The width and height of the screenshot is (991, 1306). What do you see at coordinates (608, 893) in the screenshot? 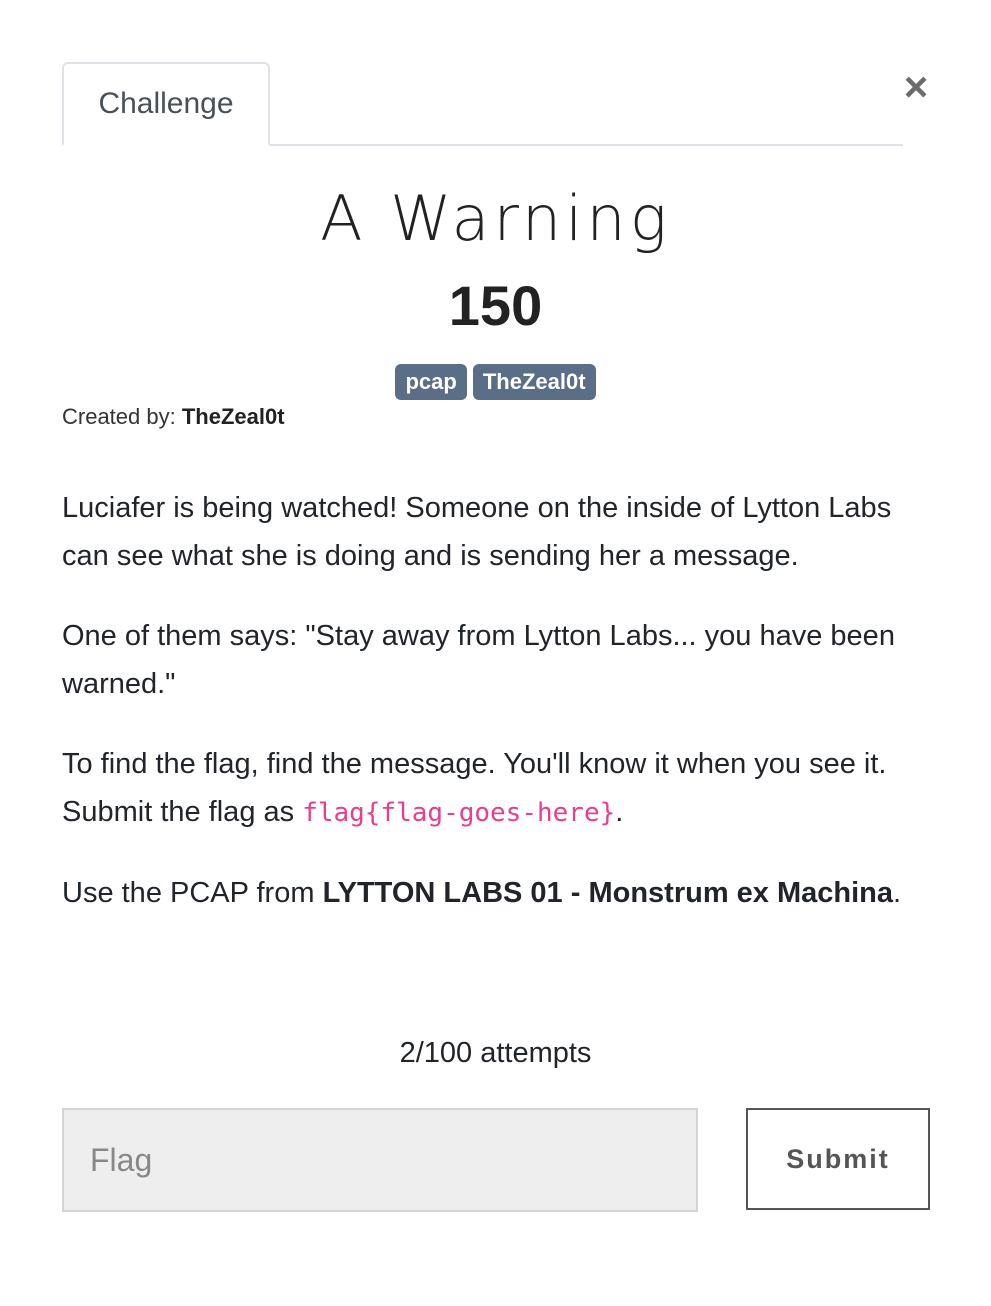
I see `referenced-challenge: LYTTON LABS 01 - Monstrum ex Machina` at bounding box center [608, 893].